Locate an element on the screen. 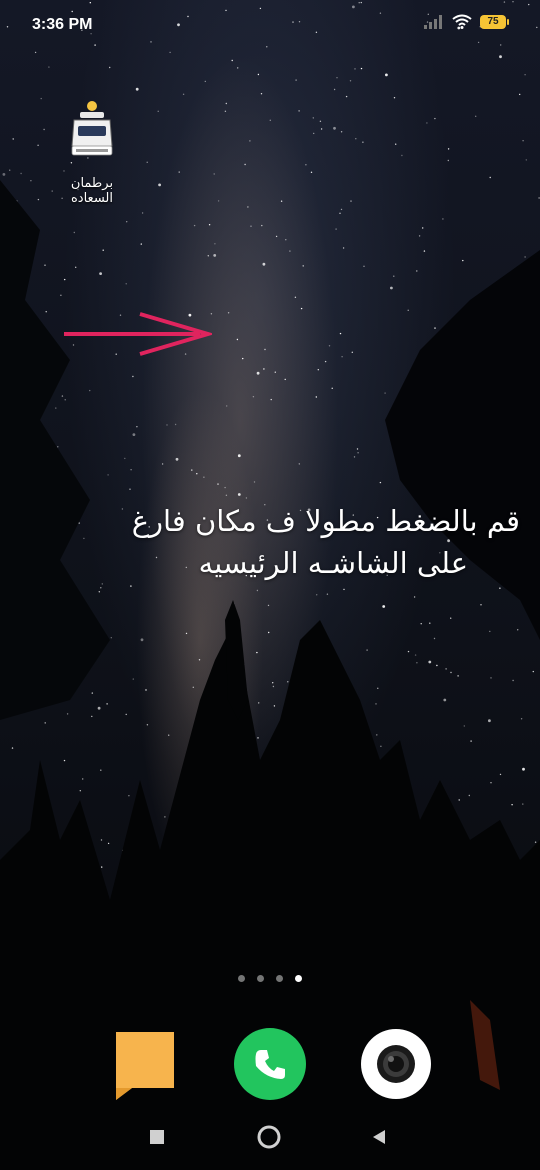 This screenshot has width=540, height=1170. arrow-icon is located at coordinates (138, 334).